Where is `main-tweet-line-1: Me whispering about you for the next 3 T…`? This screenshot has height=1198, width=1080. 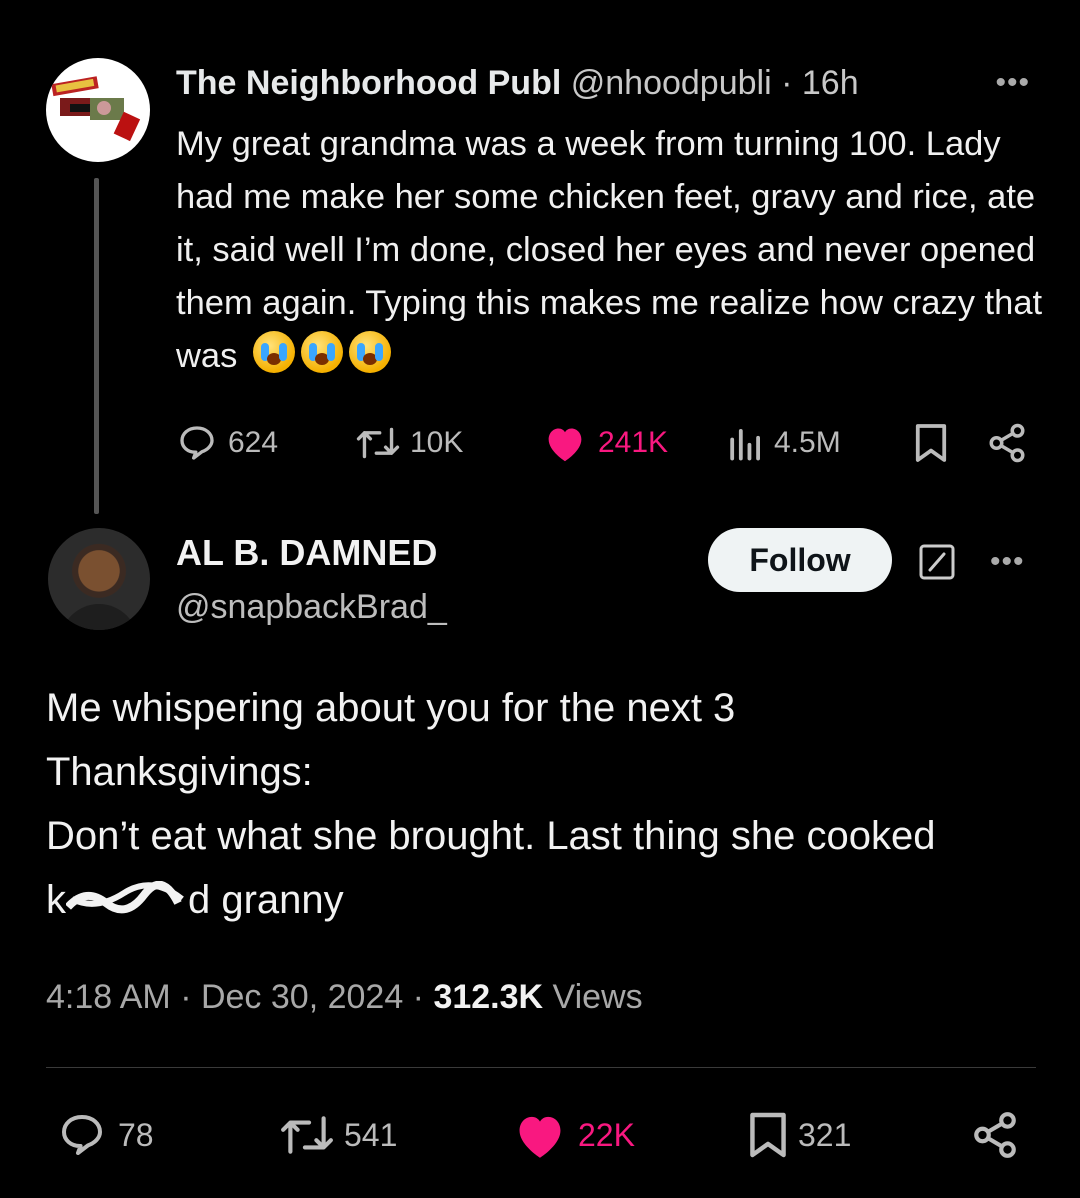 main-tweet-line-1: Me whispering about you for the next 3 T… is located at coordinates (391, 740).